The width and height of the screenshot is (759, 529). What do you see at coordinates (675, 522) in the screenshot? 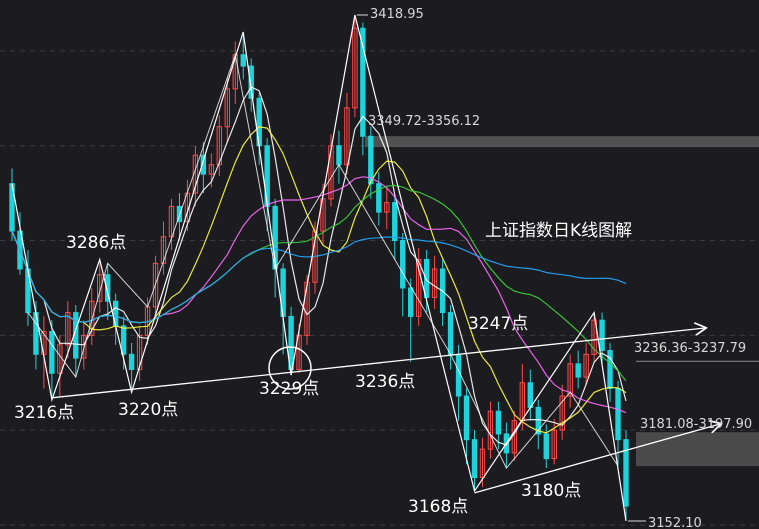
I see `price-low-label: 3152.10` at bounding box center [675, 522].